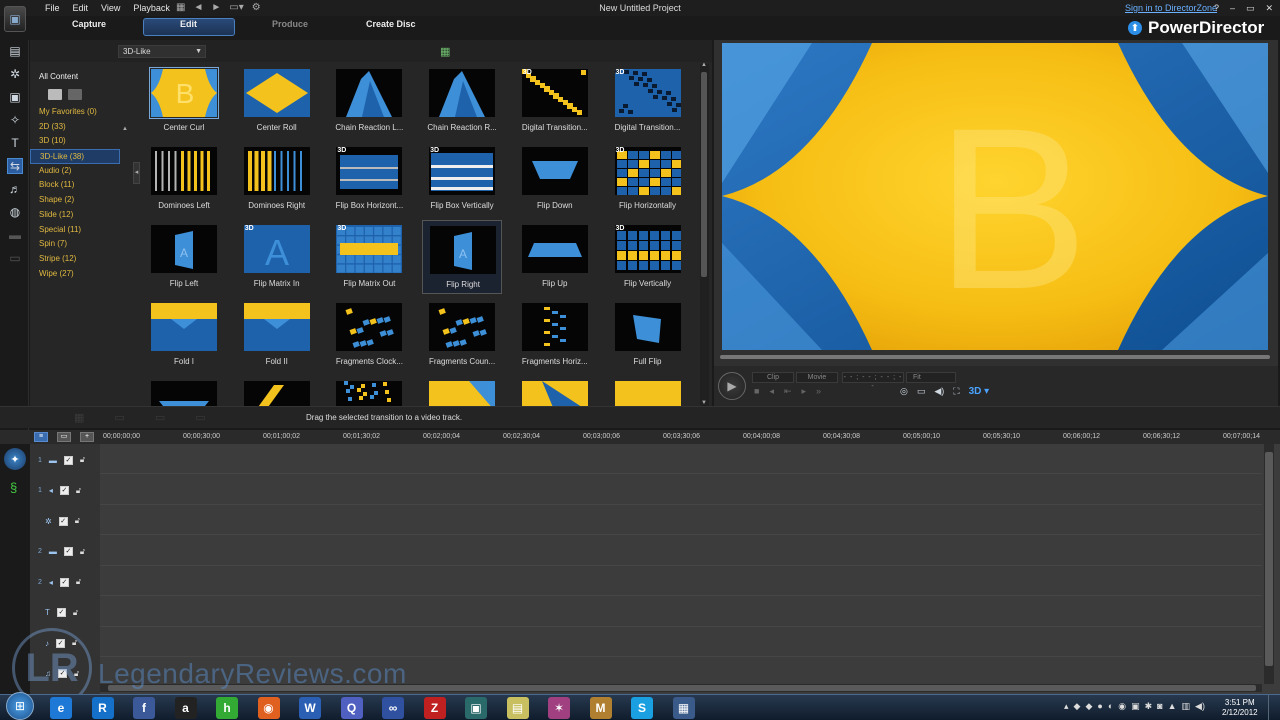 This screenshot has width=1280, height=720. Describe the element at coordinates (277, 257) in the screenshot. I see `transition-item: A 3D Flip Matrix In` at that location.